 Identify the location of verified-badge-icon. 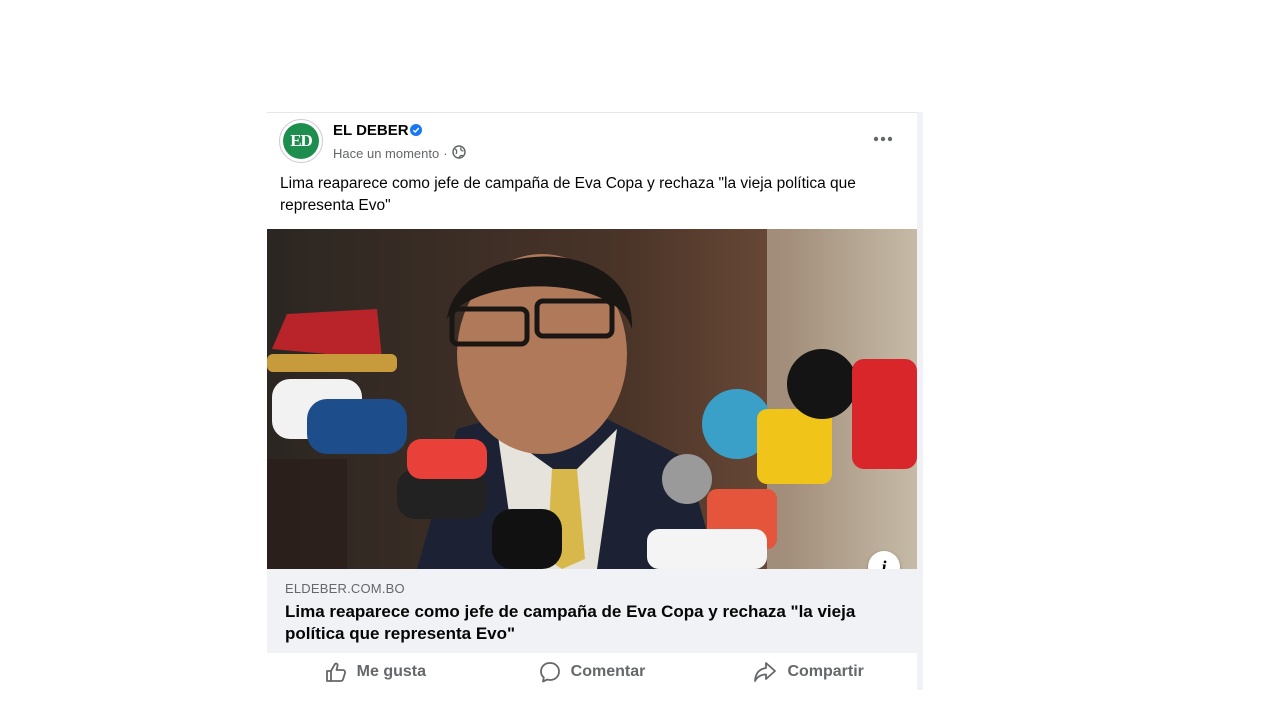
(416, 130).